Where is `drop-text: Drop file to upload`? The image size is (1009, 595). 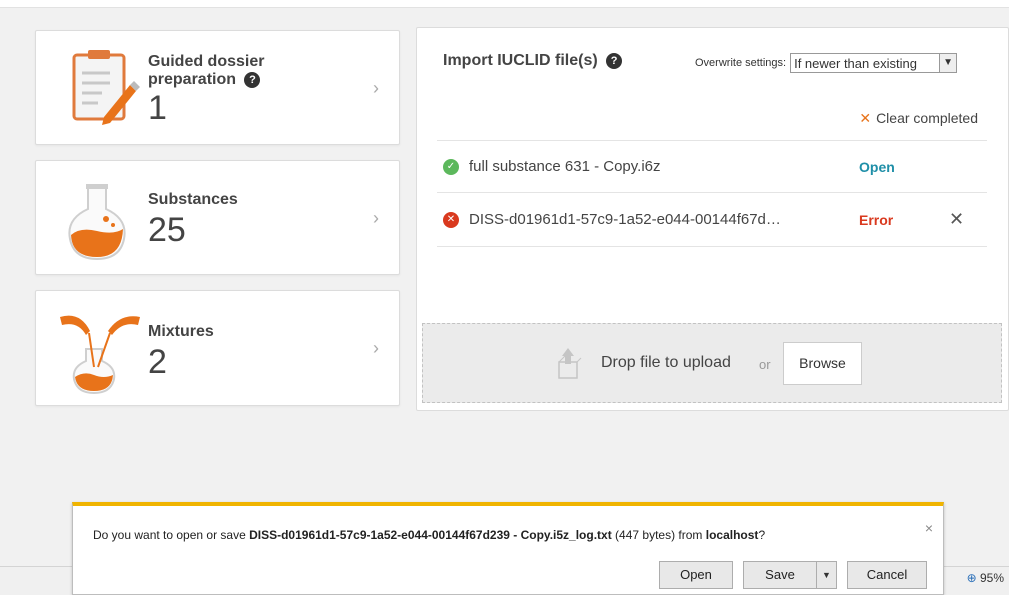 drop-text: Drop file to upload is located at coordinates (666, 362).